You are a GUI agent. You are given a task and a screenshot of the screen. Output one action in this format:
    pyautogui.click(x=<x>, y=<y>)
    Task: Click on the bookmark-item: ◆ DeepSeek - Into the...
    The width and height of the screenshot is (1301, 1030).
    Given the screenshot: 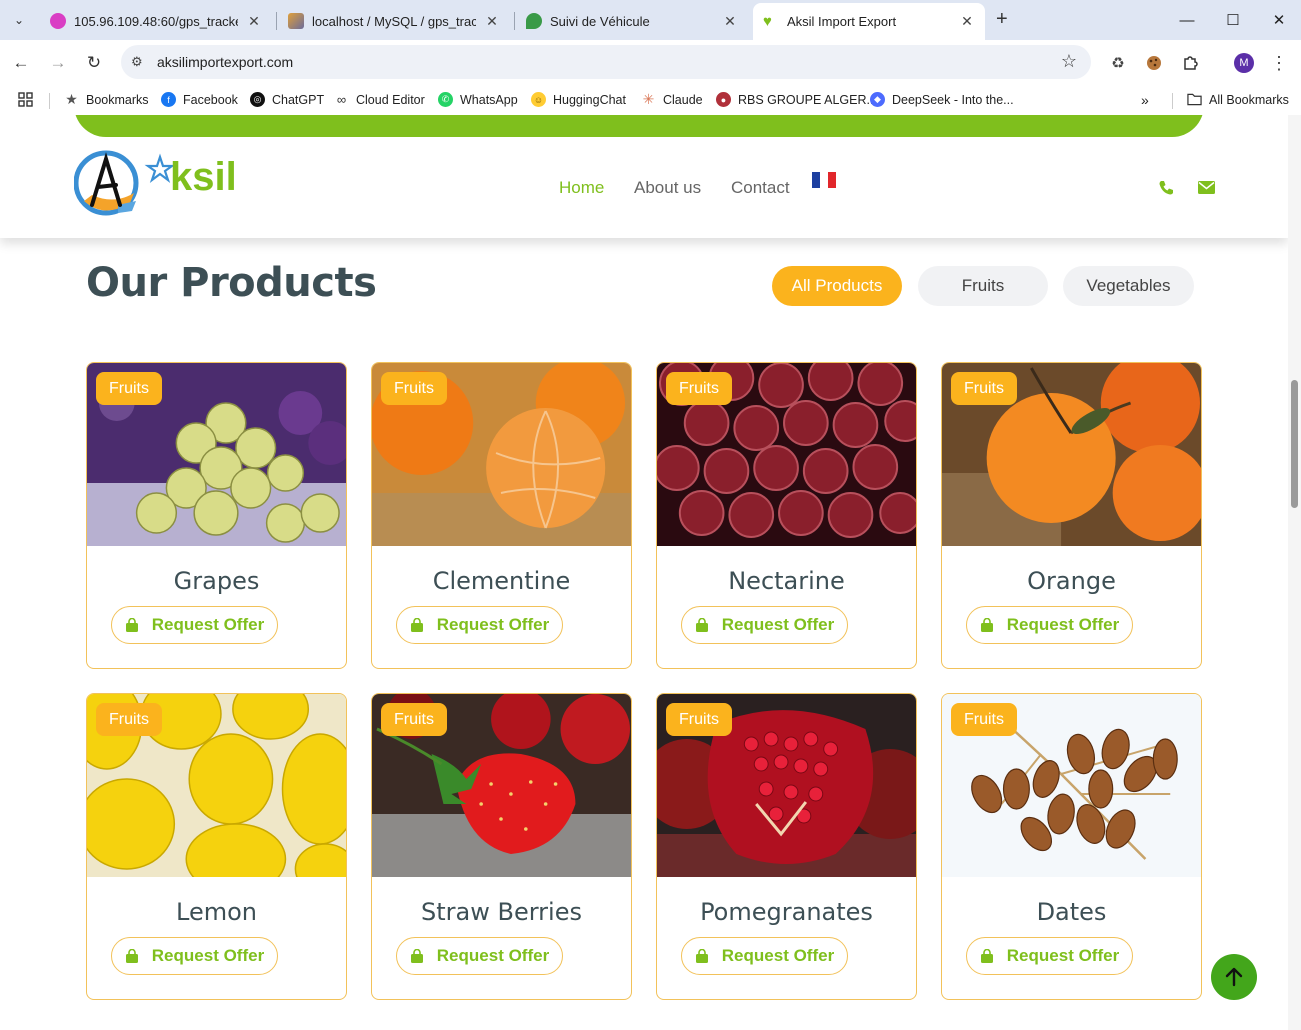 What is the action you would take?
    pyautogui.click(x=942, y=99)
    